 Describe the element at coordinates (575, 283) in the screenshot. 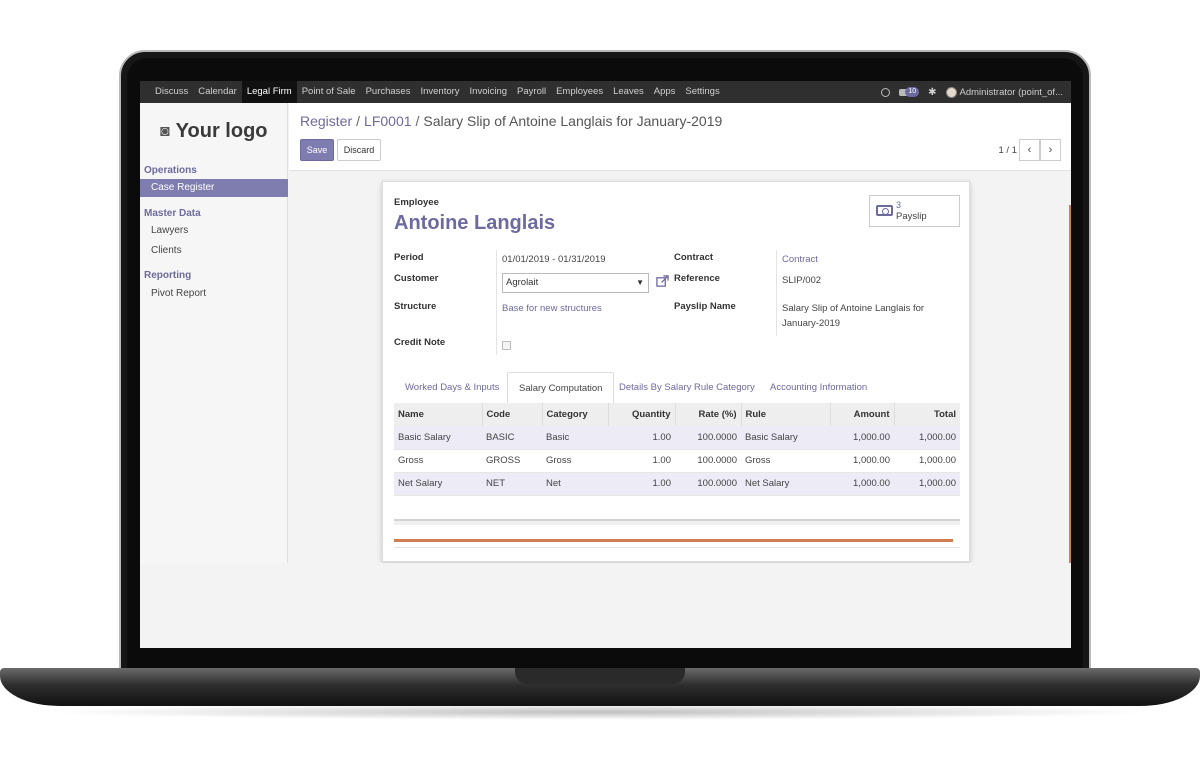

I see `customer-select: Agrolait ▼` at that location.